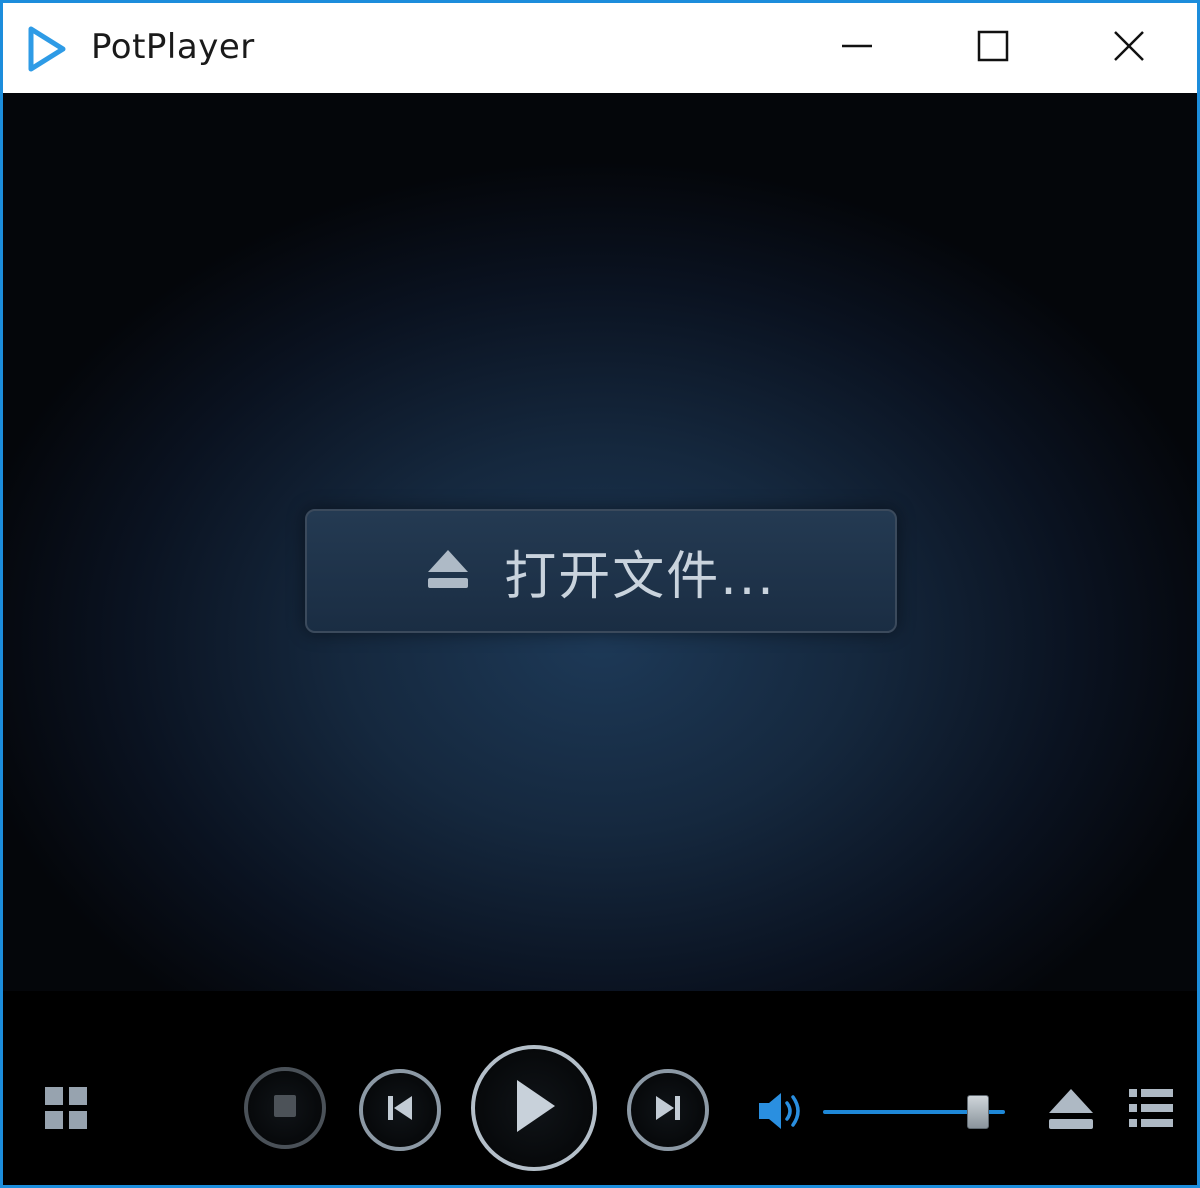 The height and width of the screenshot is (1188, 1200). I want to click on grid-icon, so click(66, 1110).